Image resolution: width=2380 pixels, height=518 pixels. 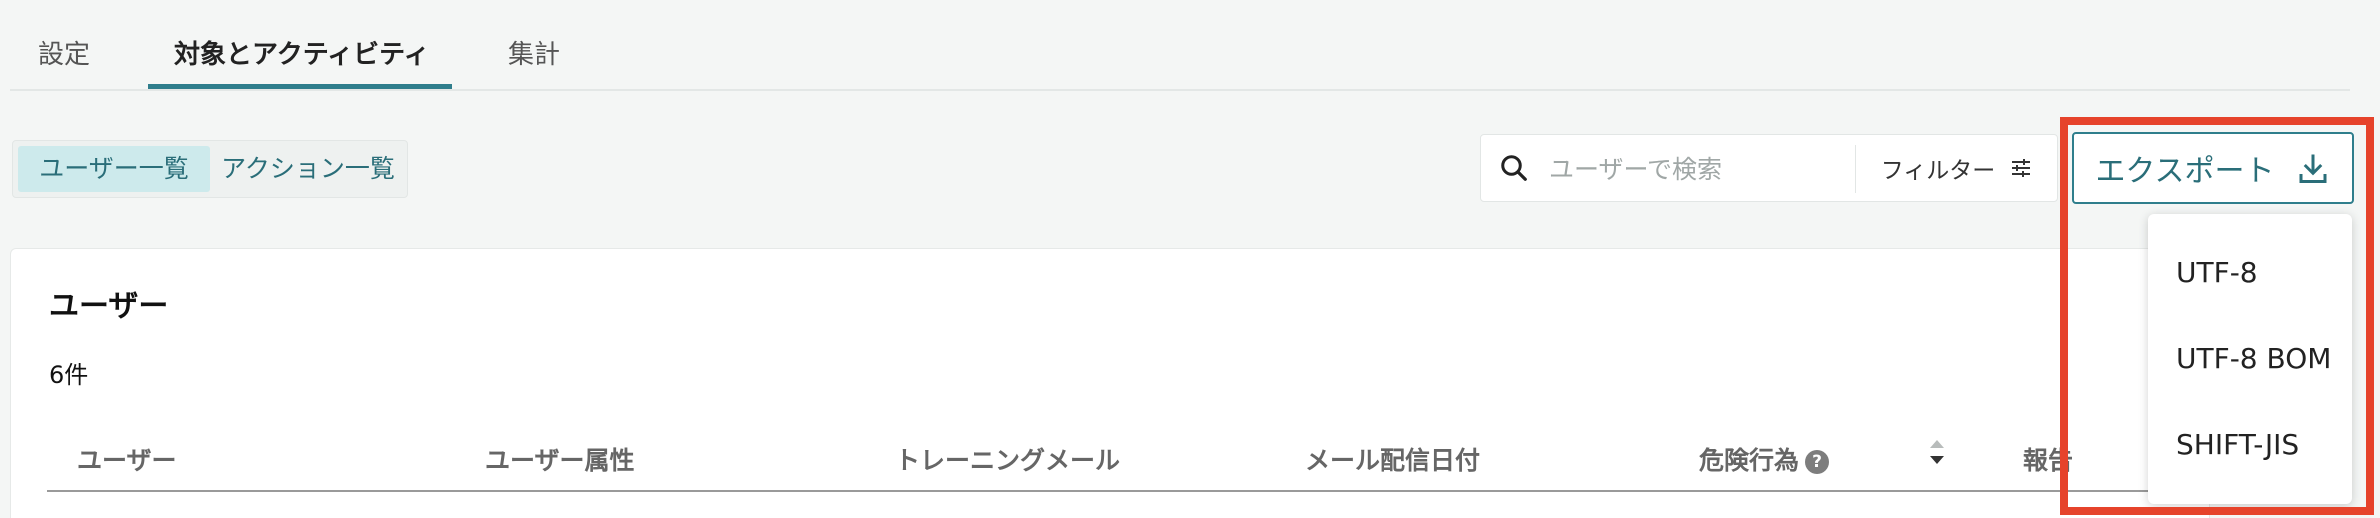 I want to click on filter-button: フィルター, so click(x=1957, y=168).